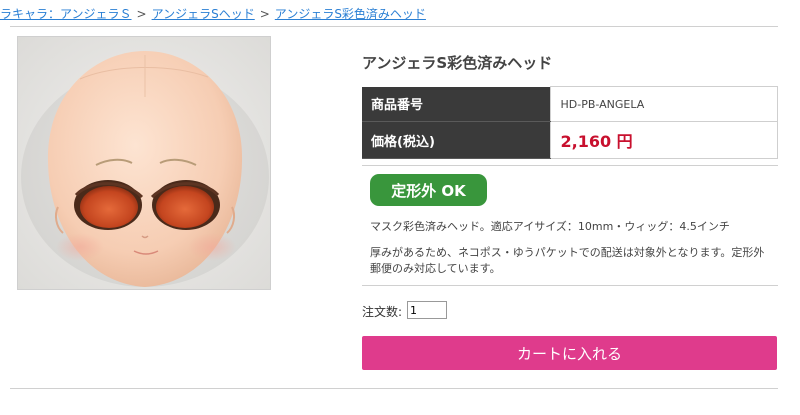 This screenshot has height=415, width=800. I want to click on breadcrumb-link-angela-s: ラキャラ：アンジェラＳ, so click(66, 14).